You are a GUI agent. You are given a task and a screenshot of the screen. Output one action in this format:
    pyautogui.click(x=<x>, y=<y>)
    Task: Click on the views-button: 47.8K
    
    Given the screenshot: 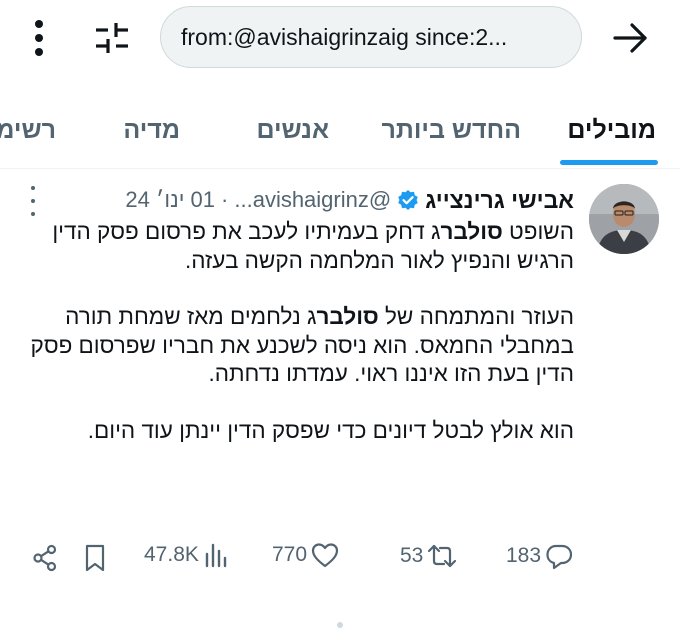 What is the action you would take?
    pyautogui.click(x=186, y=555)
    